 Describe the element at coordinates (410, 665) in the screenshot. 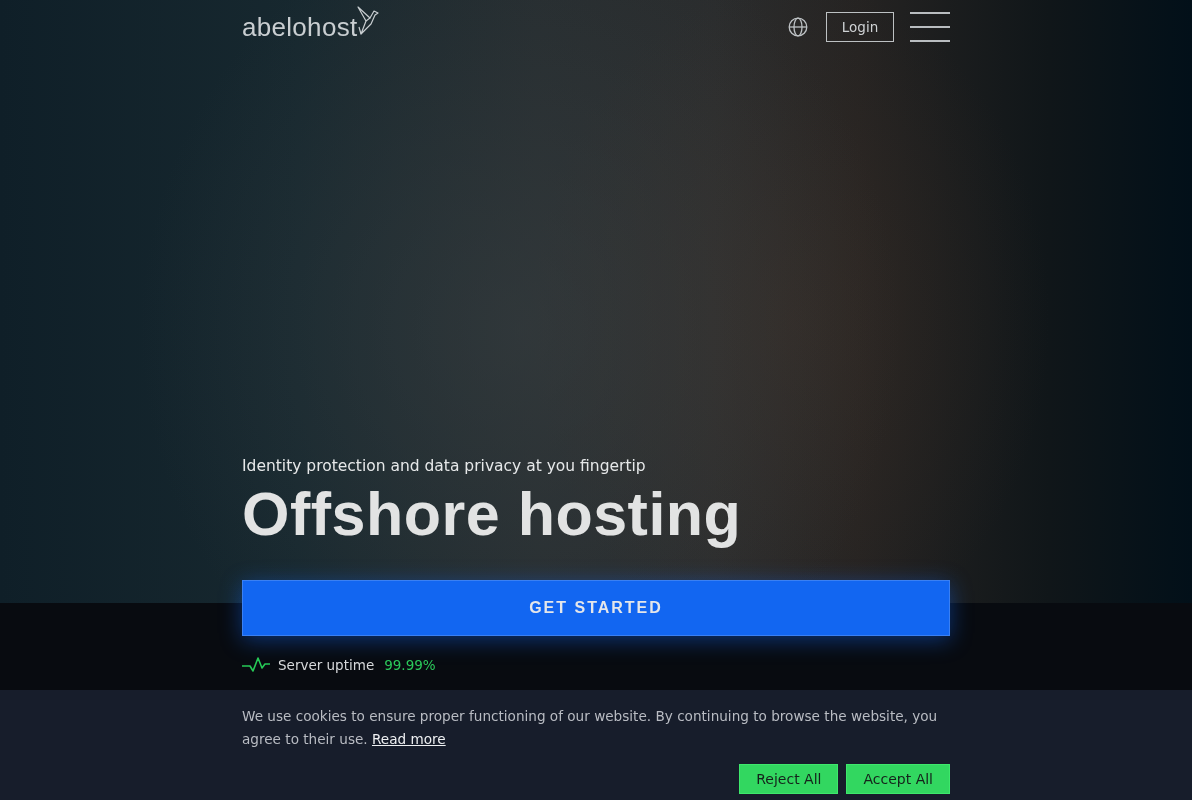

I see `uptime-value: 99.99%` at that location.